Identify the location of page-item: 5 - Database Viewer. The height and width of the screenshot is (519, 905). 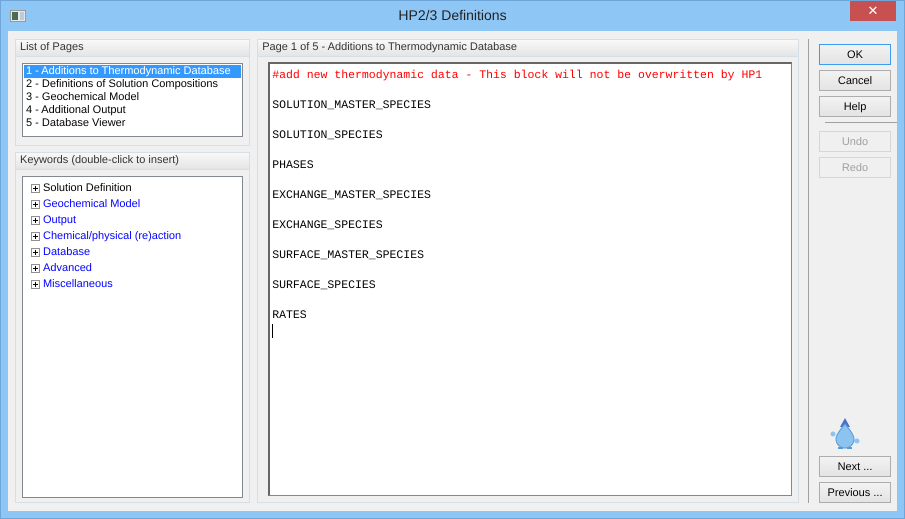
(133, 123).